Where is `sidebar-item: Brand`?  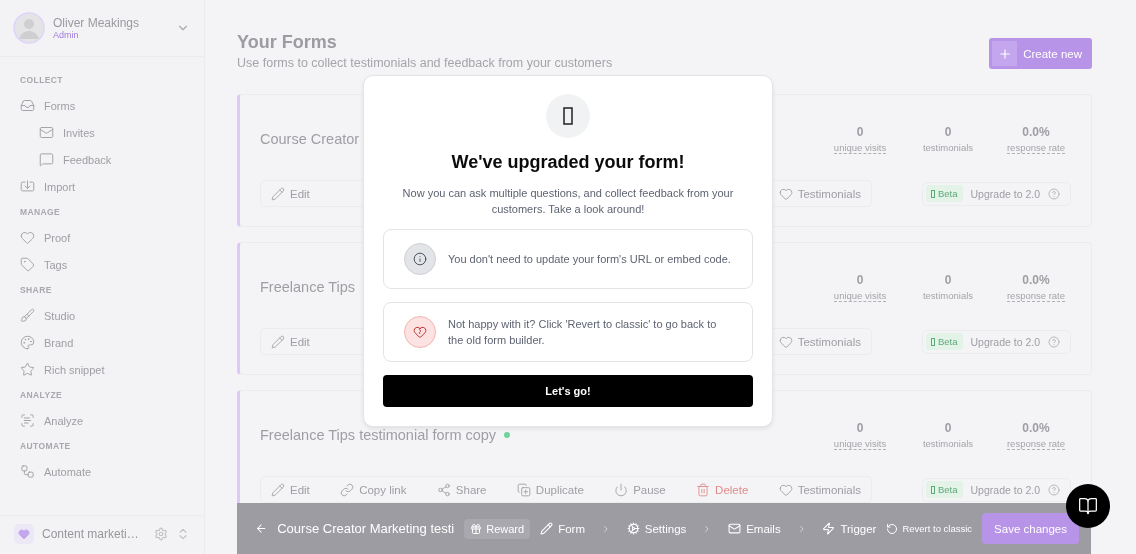 sidebar-item: Brand is located at coordinates (102, 342).